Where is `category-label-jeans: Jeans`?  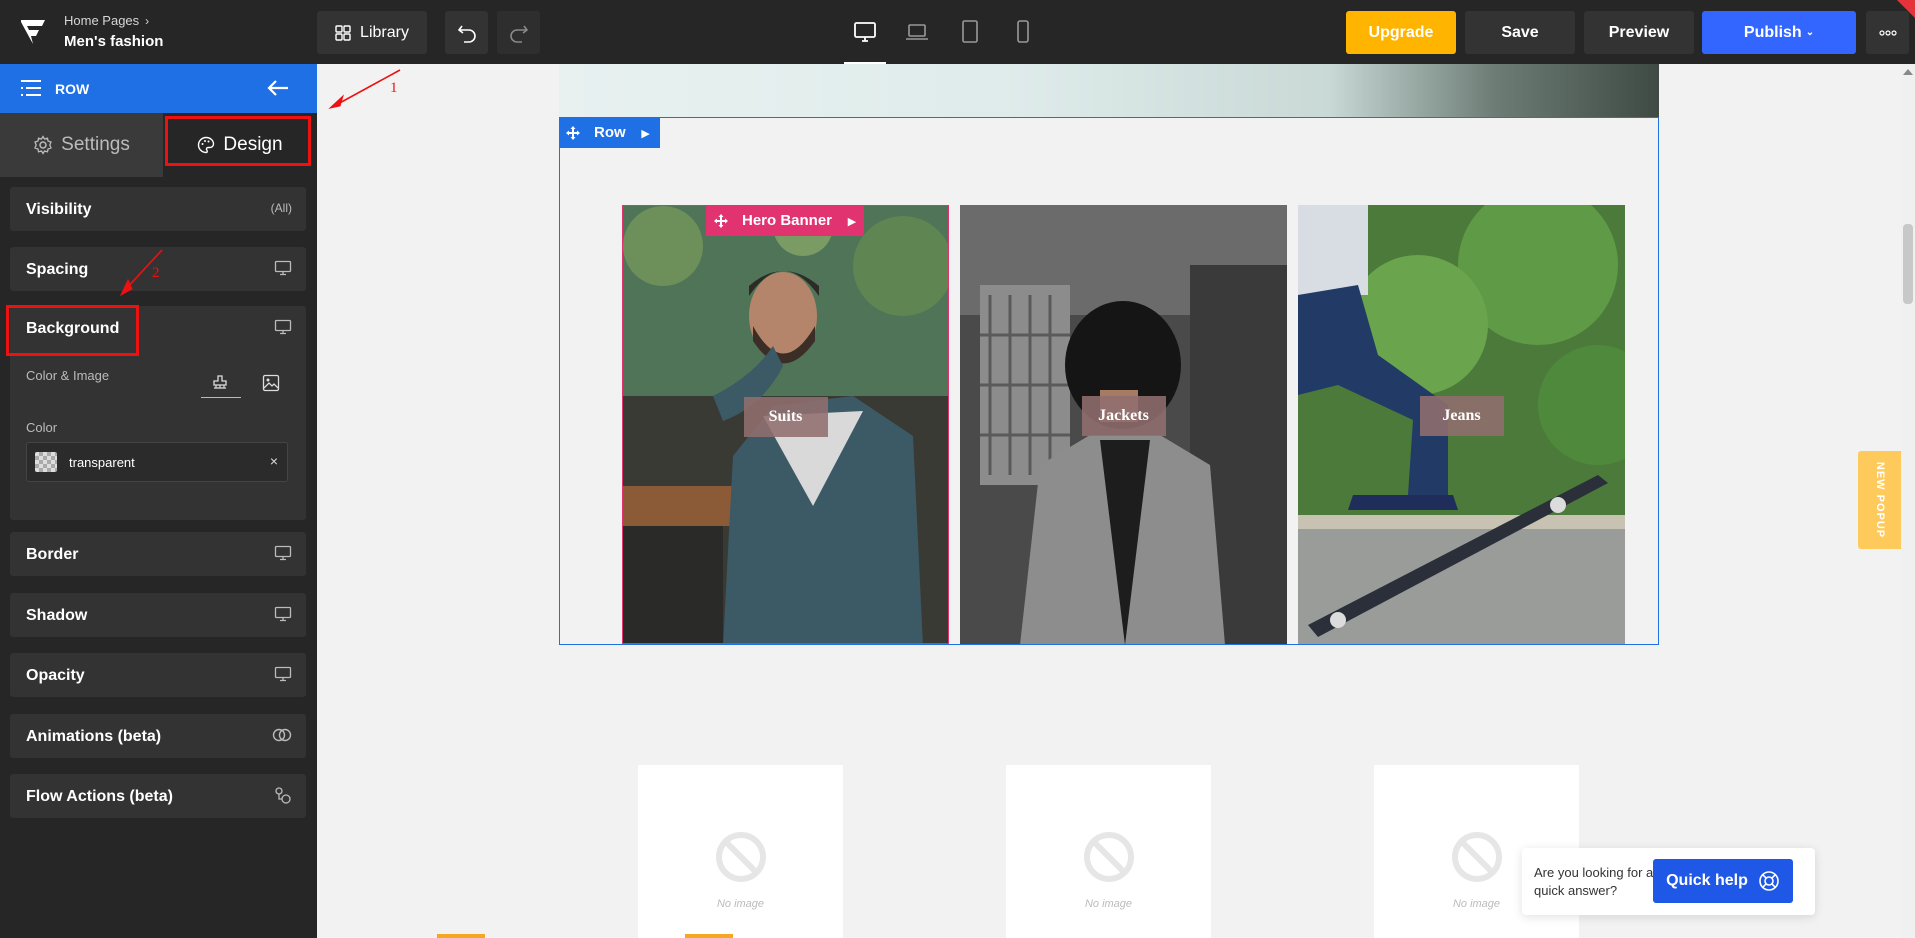 category-label-jeans: Jeans is located at coordinates (1461, 416).